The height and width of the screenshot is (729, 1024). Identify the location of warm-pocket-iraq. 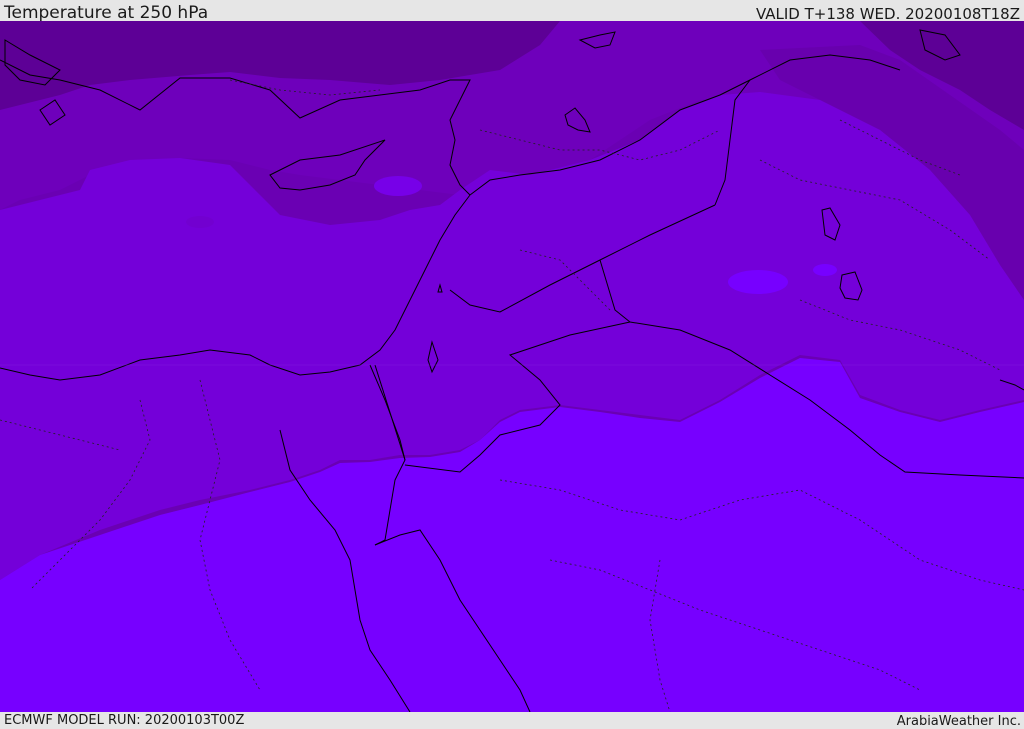
(758, 282).